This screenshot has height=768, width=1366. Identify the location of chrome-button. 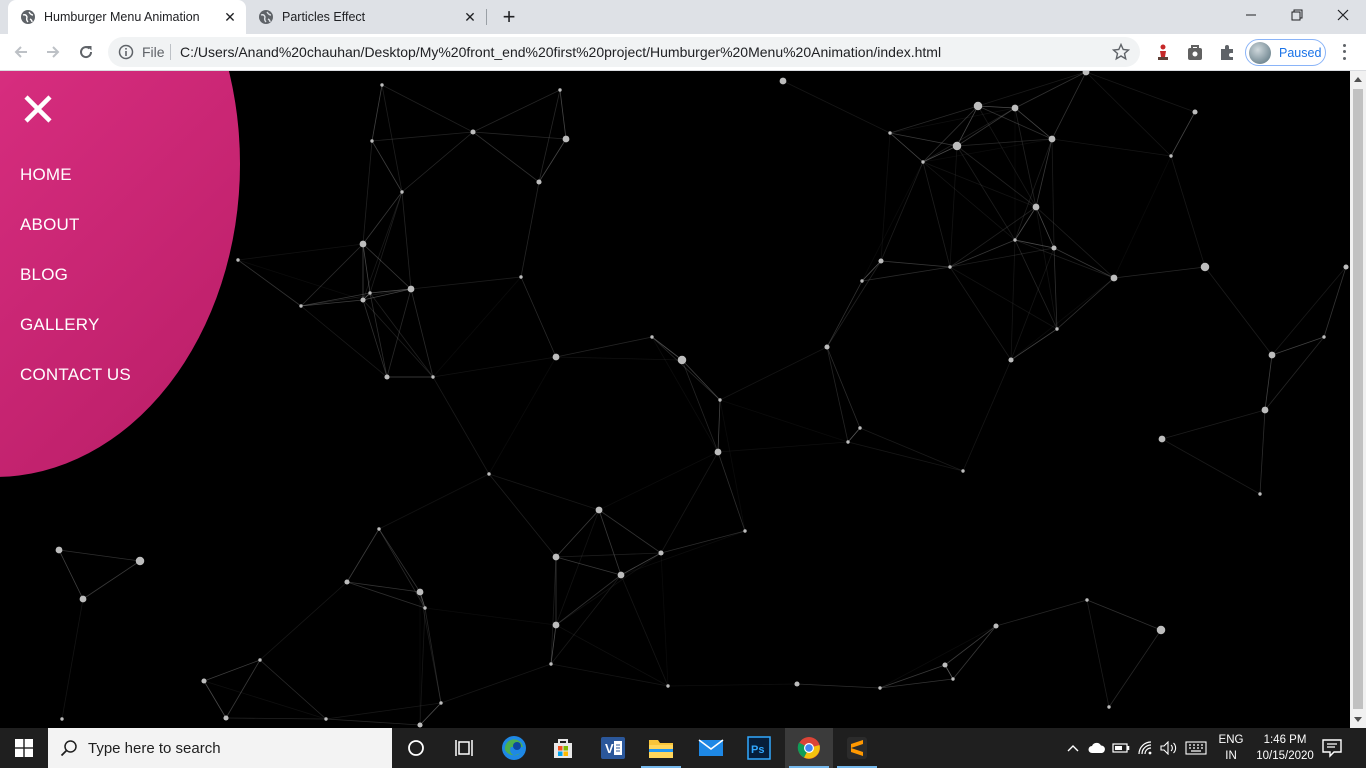
(809, 748).